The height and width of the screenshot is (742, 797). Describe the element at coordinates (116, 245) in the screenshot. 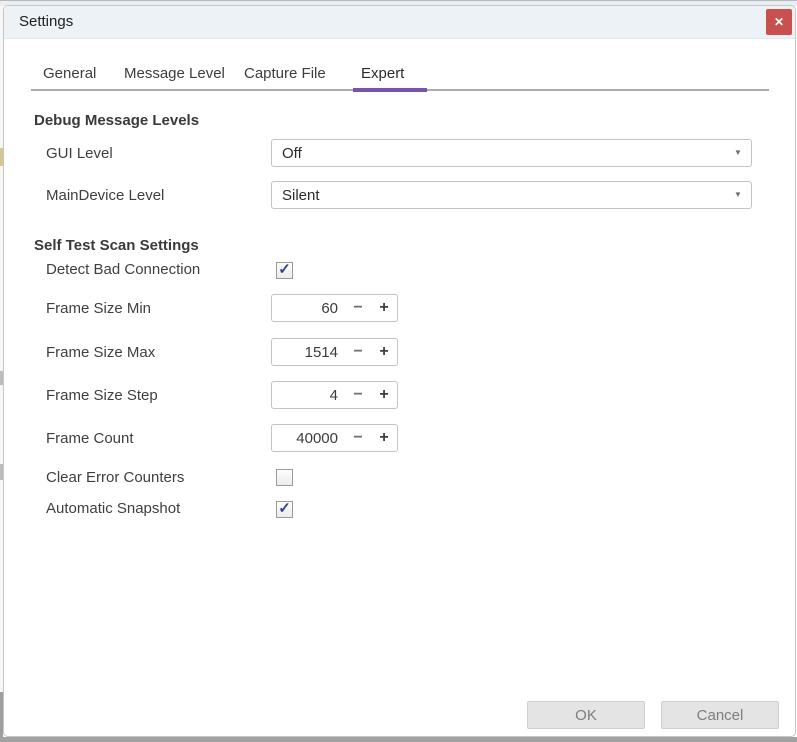

I see `section-heading-self-test-scan-settings: Self Test Scan Settings` at that location.